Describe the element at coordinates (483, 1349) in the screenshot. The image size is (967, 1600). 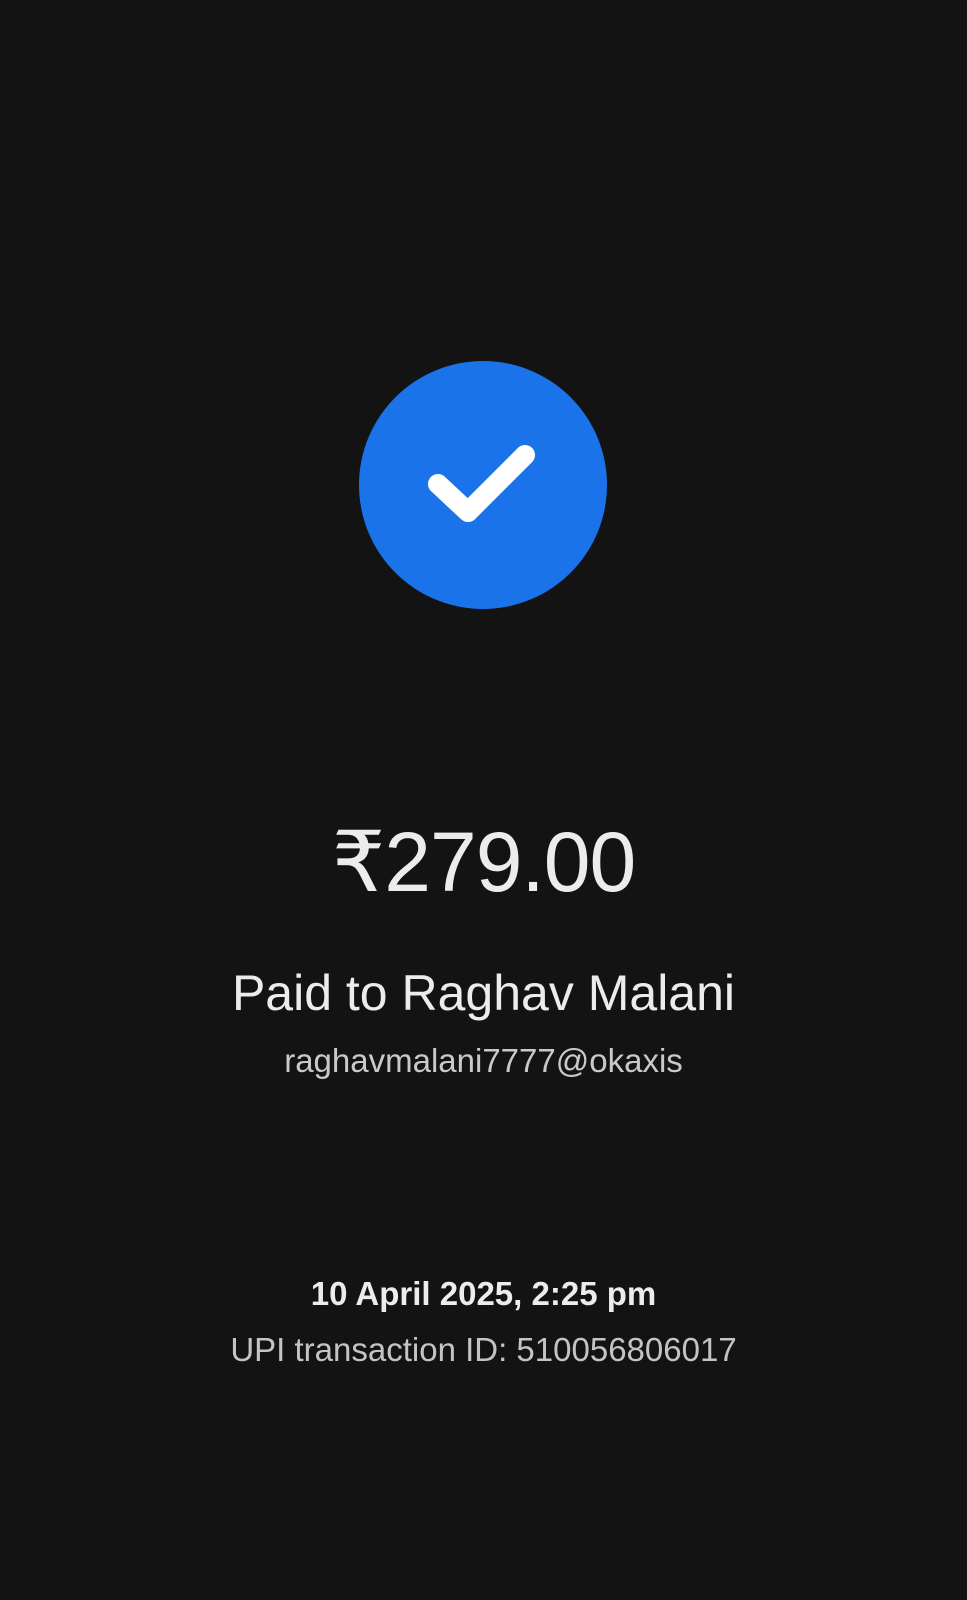
I see `transaction-id: UPI transaction ID: 510056806017` at that location.